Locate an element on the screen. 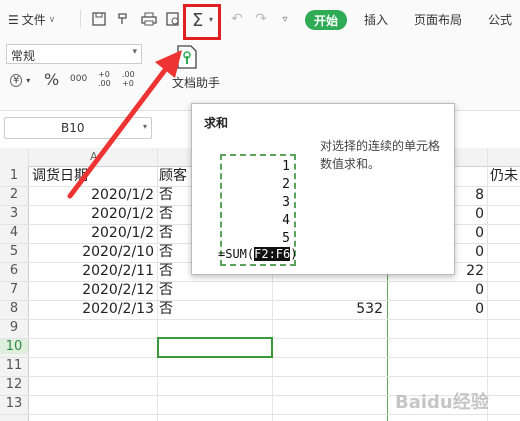 The height and width of the screenshot is (421, 520). row-header: 9 is located at coordinates (14, 327).